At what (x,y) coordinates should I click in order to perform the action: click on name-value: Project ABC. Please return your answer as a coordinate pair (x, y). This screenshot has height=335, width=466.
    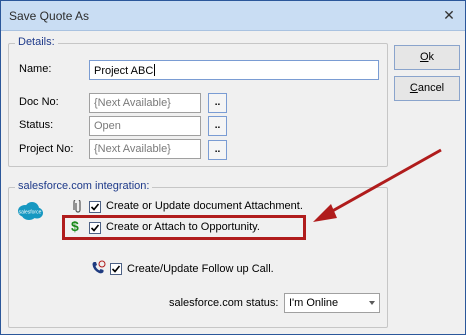
    Looking at the image, I should click on (124, 71).